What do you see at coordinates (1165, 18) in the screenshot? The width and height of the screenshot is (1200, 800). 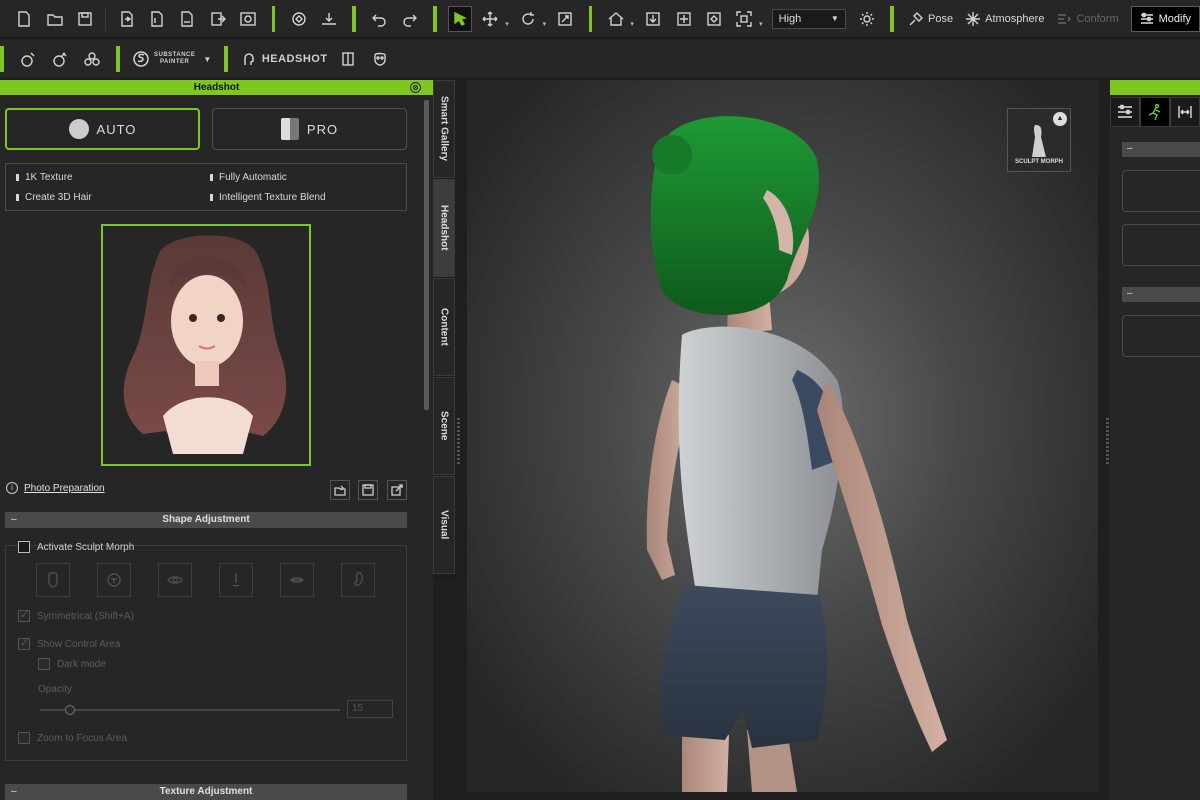 I see `modify-button: Modify` at bounding box center [1165, 18].